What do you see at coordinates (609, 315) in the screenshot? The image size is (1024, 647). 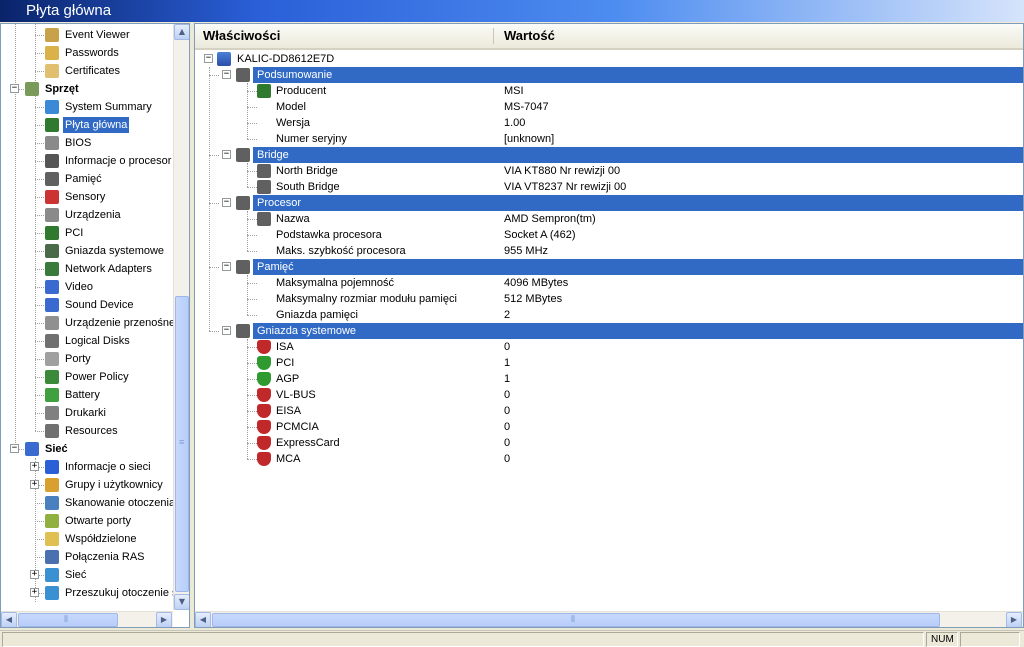 I see `property-row: Gniazda pamięci 2` at bounding box center [609, 315].